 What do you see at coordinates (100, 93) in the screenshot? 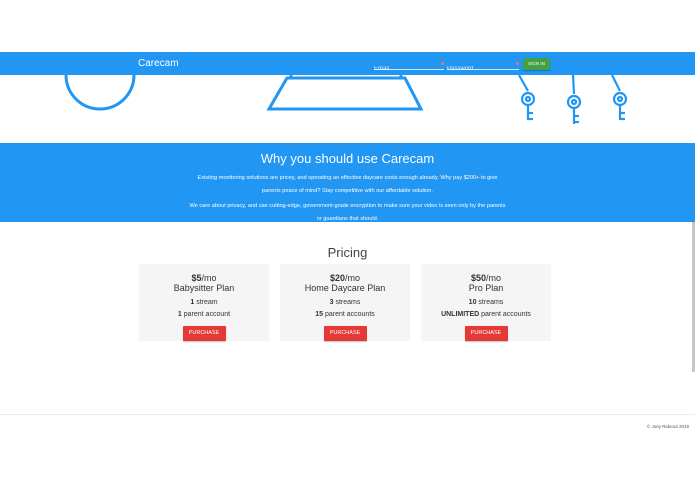
I see `camera-lens-illustration` at bounding box center [100, 93].